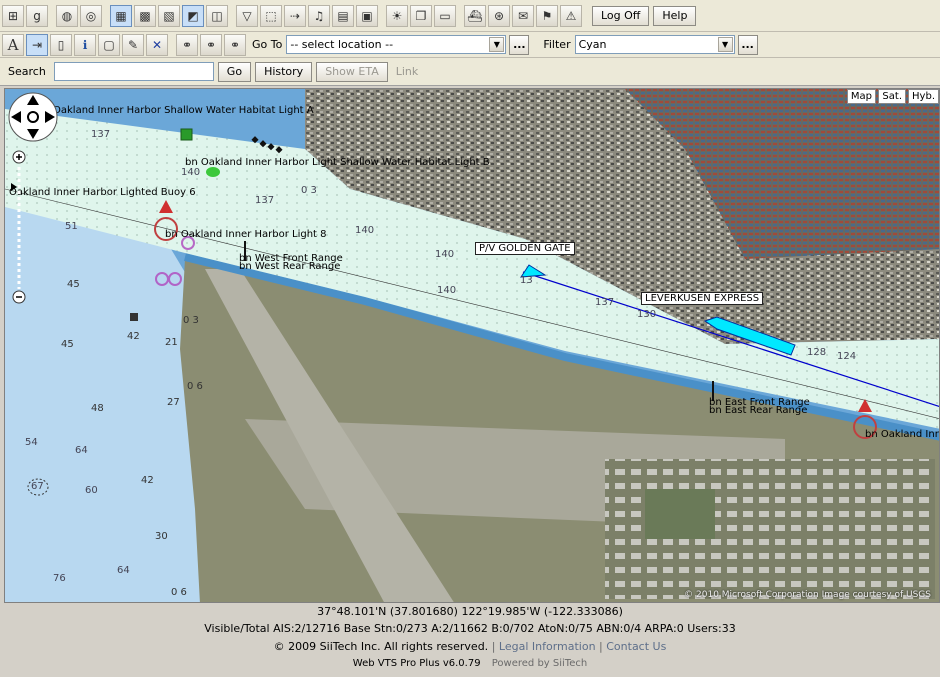 The width and height of the screenshot is (940, 677). What do you see at coordinates (271, 15) in the screenshot?
I see `select-area-icon: ⬚` at bounding box center [271, 15].